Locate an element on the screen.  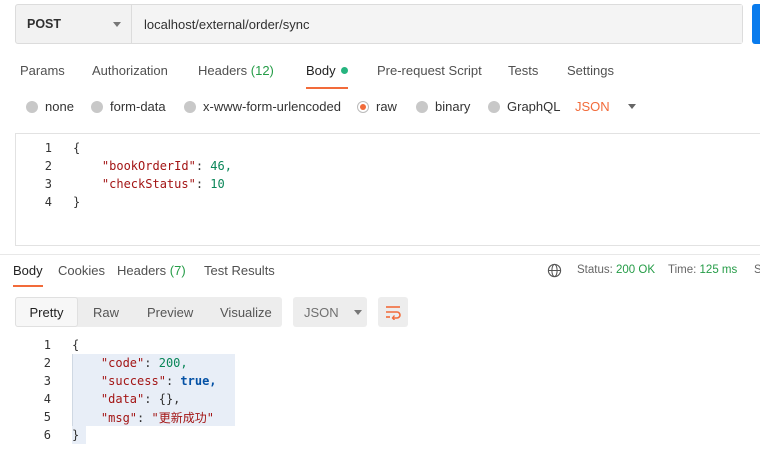
url-input: localhost/external/order/sync is located at coordinates (437, 24).